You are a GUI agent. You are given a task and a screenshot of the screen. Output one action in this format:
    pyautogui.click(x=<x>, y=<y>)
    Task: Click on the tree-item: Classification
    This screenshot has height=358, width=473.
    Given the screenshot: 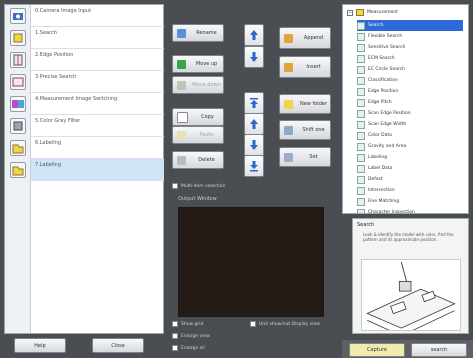 What is the action you would take?
    pyautogui.click(x=410, y=80)
    